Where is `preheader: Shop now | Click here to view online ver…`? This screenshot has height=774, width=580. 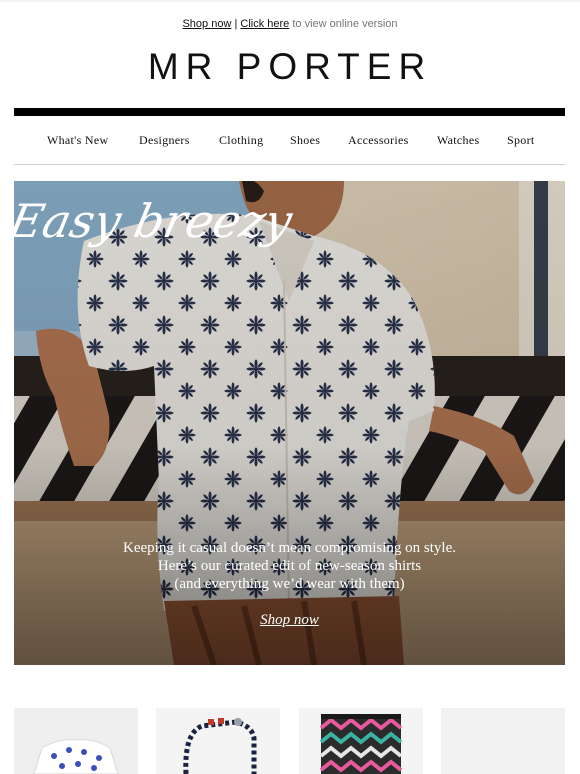 preheader: Shop now | Click here to view online ver… is located at coordinates (290, 24).